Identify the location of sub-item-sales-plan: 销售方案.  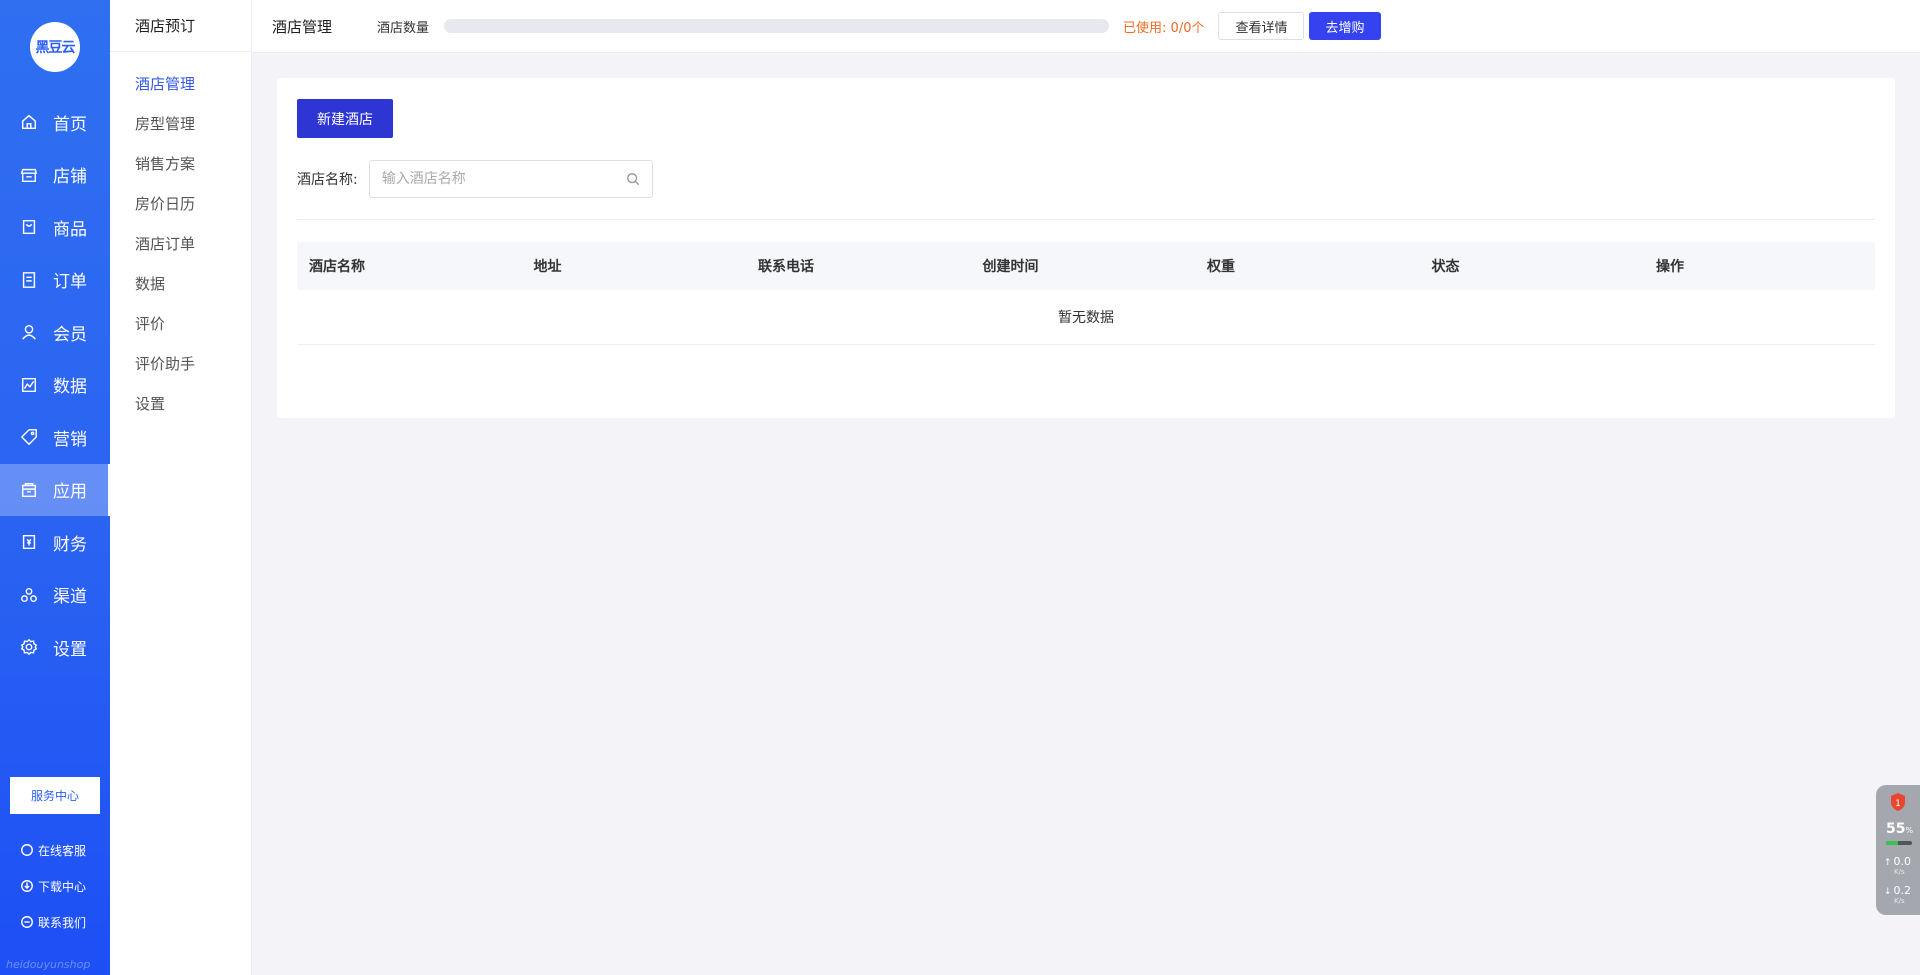
(180, 164).